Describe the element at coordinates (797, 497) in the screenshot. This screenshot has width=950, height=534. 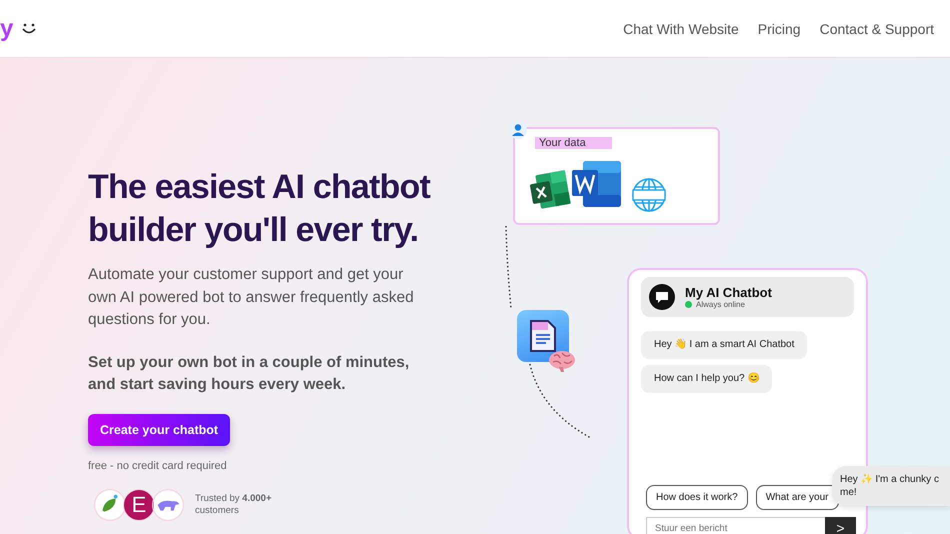
I see `suggestion-chip: What are your` at that location.